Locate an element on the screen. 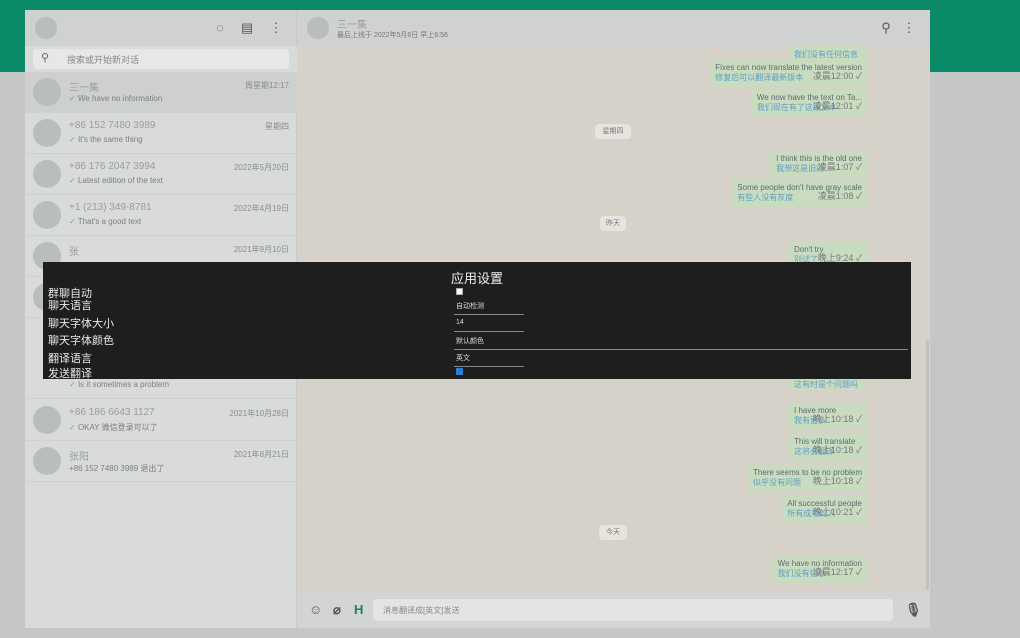 Image resolution: width=1020 pixels, height=638 pixels. message-time: 凌晨12:17 ✓ is located at coordinates (837, 572).